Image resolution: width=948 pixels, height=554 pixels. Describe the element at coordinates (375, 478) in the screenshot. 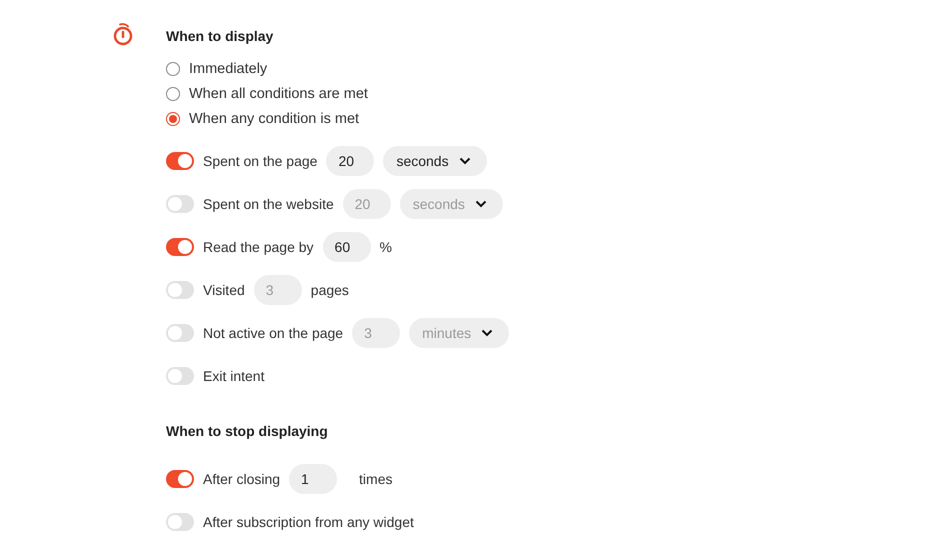

I see `unit-label: times` at that location.